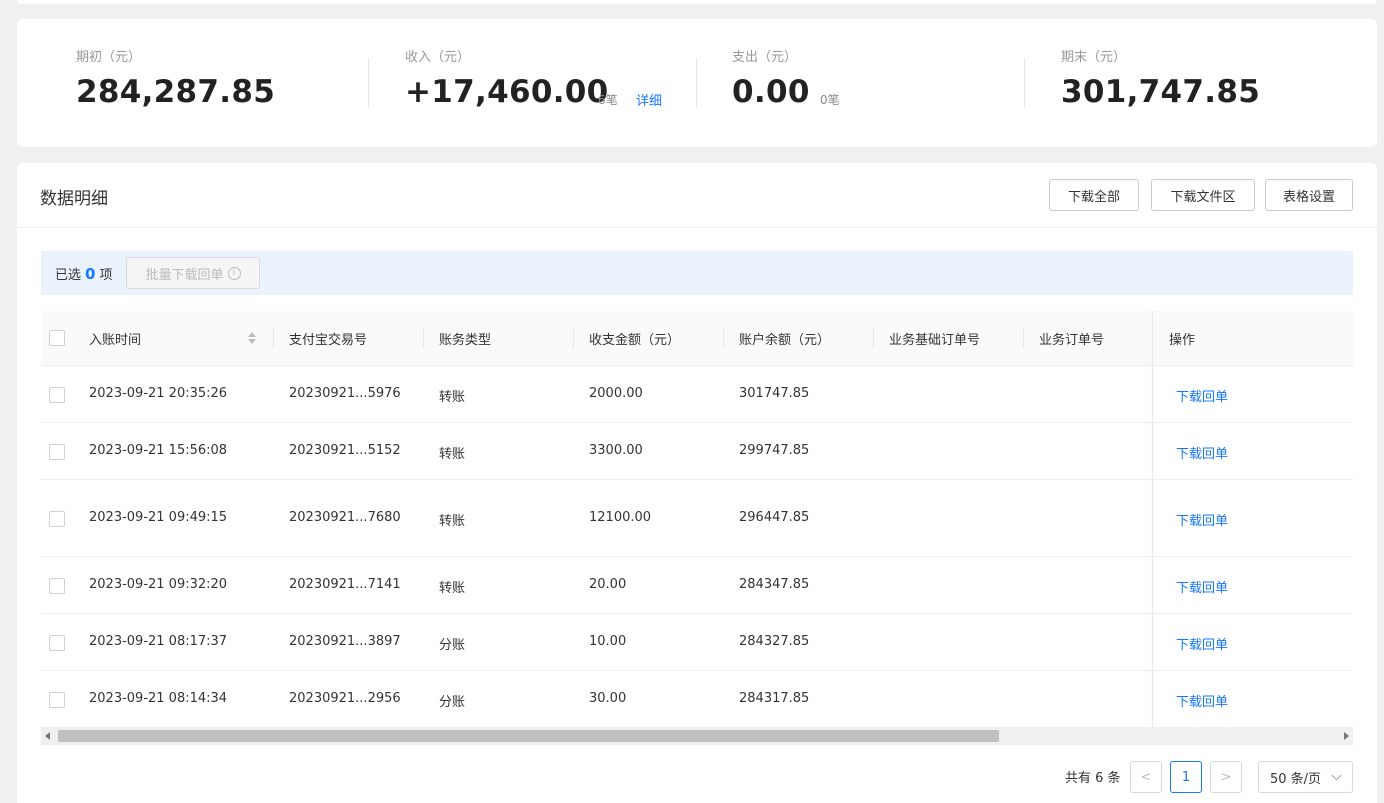  I want to click on stat-opening-value: 284,287.85, so click(176, 92).